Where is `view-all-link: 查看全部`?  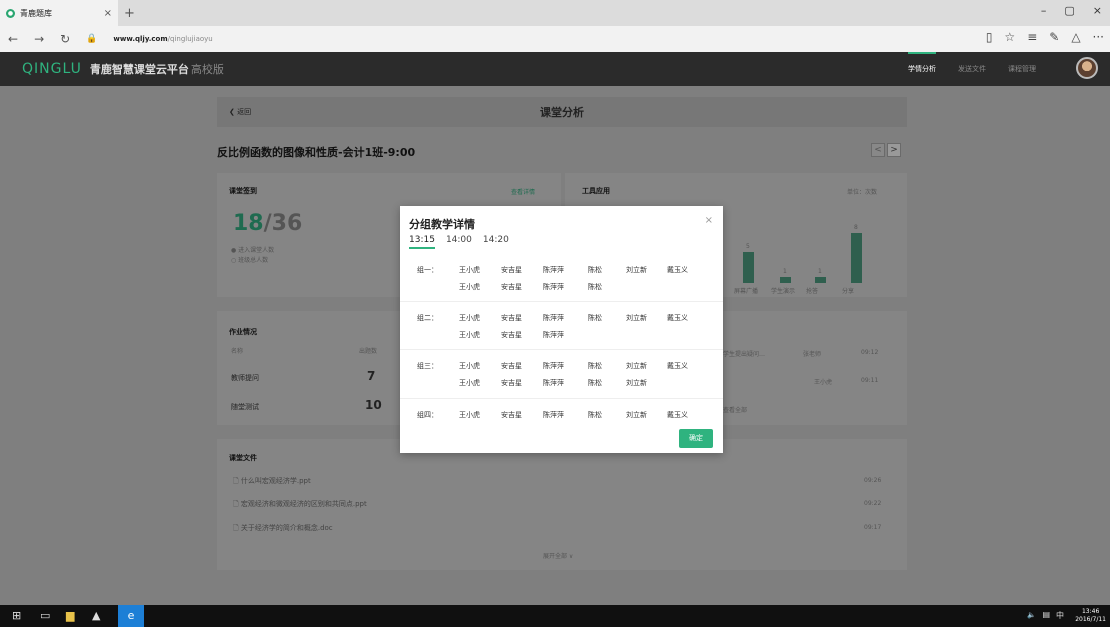 view-all-link: 查看全部 is located at coordinates (735, 409).